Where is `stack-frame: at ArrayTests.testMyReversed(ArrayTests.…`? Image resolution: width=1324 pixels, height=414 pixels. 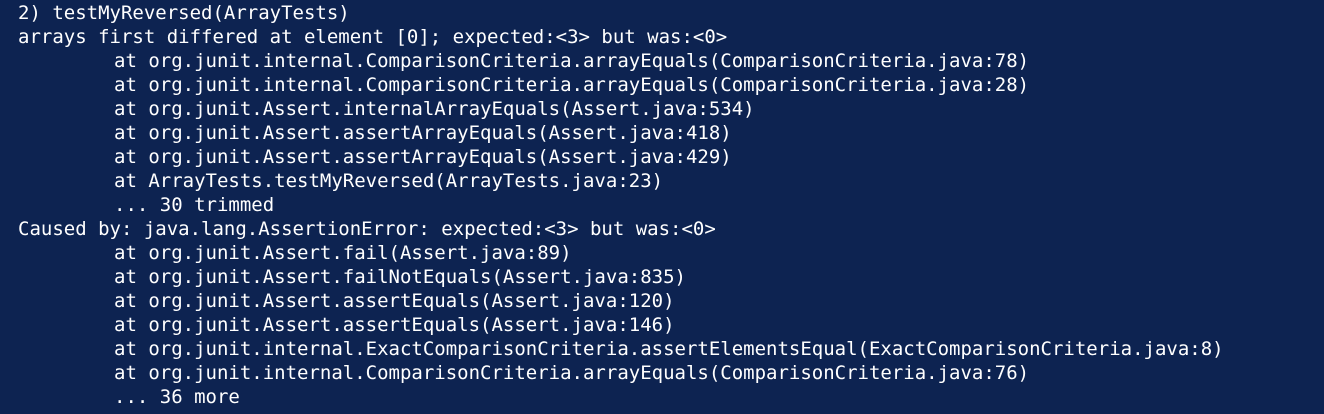 stack-frame: at ArrayTests.testMyReversed(ArrayTests.… is located at coordinates (389, 181).